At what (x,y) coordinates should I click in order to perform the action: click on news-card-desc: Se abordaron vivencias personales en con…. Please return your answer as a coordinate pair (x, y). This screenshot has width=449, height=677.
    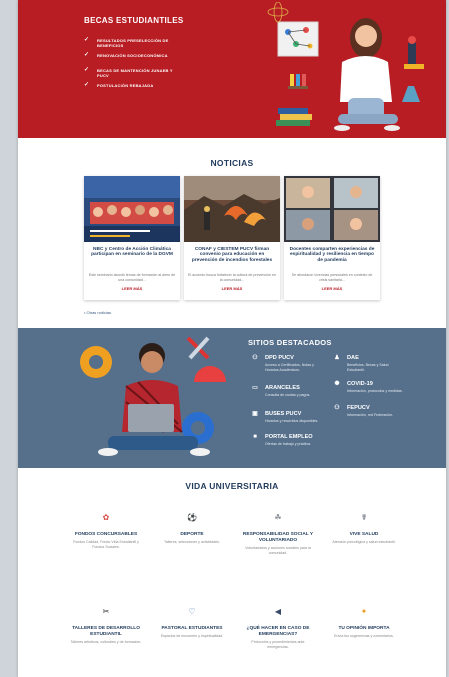
    Looking at the image, I should click on (332, 277).